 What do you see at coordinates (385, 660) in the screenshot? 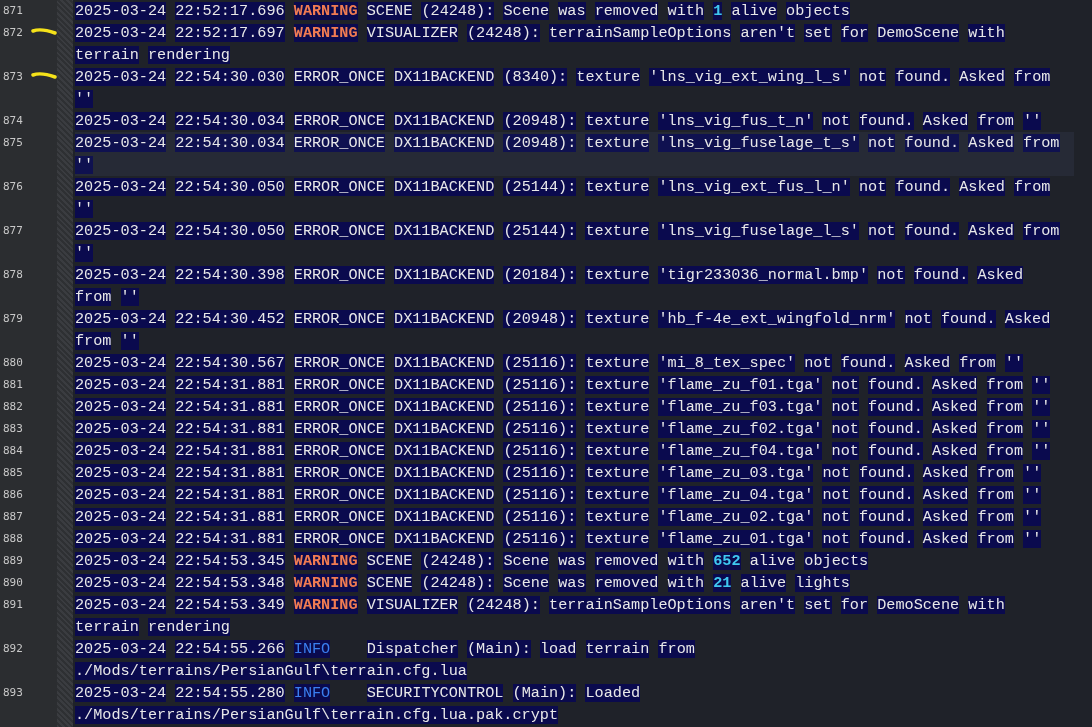
I see `log-line: 2025-03-24 22:54:55.266 INFO Dispatcher (Main): load terrain from ./Mods/terrains/PersianGulf\terrain.cfg.lua` at bounding box center [385, 660].